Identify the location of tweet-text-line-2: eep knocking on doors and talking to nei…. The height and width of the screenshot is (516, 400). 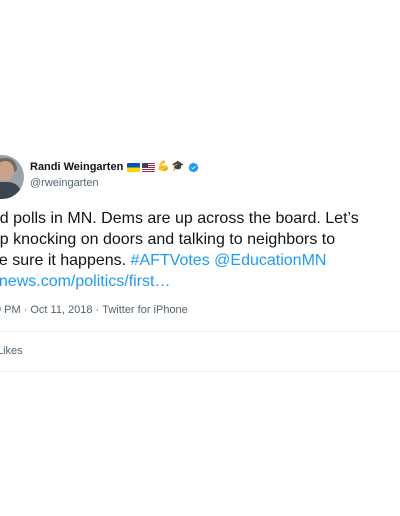
(168, 239).